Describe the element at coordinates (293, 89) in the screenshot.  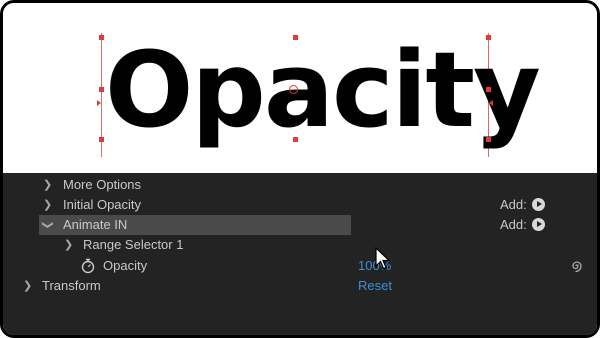
I see `anchor-point-icon` at that location.